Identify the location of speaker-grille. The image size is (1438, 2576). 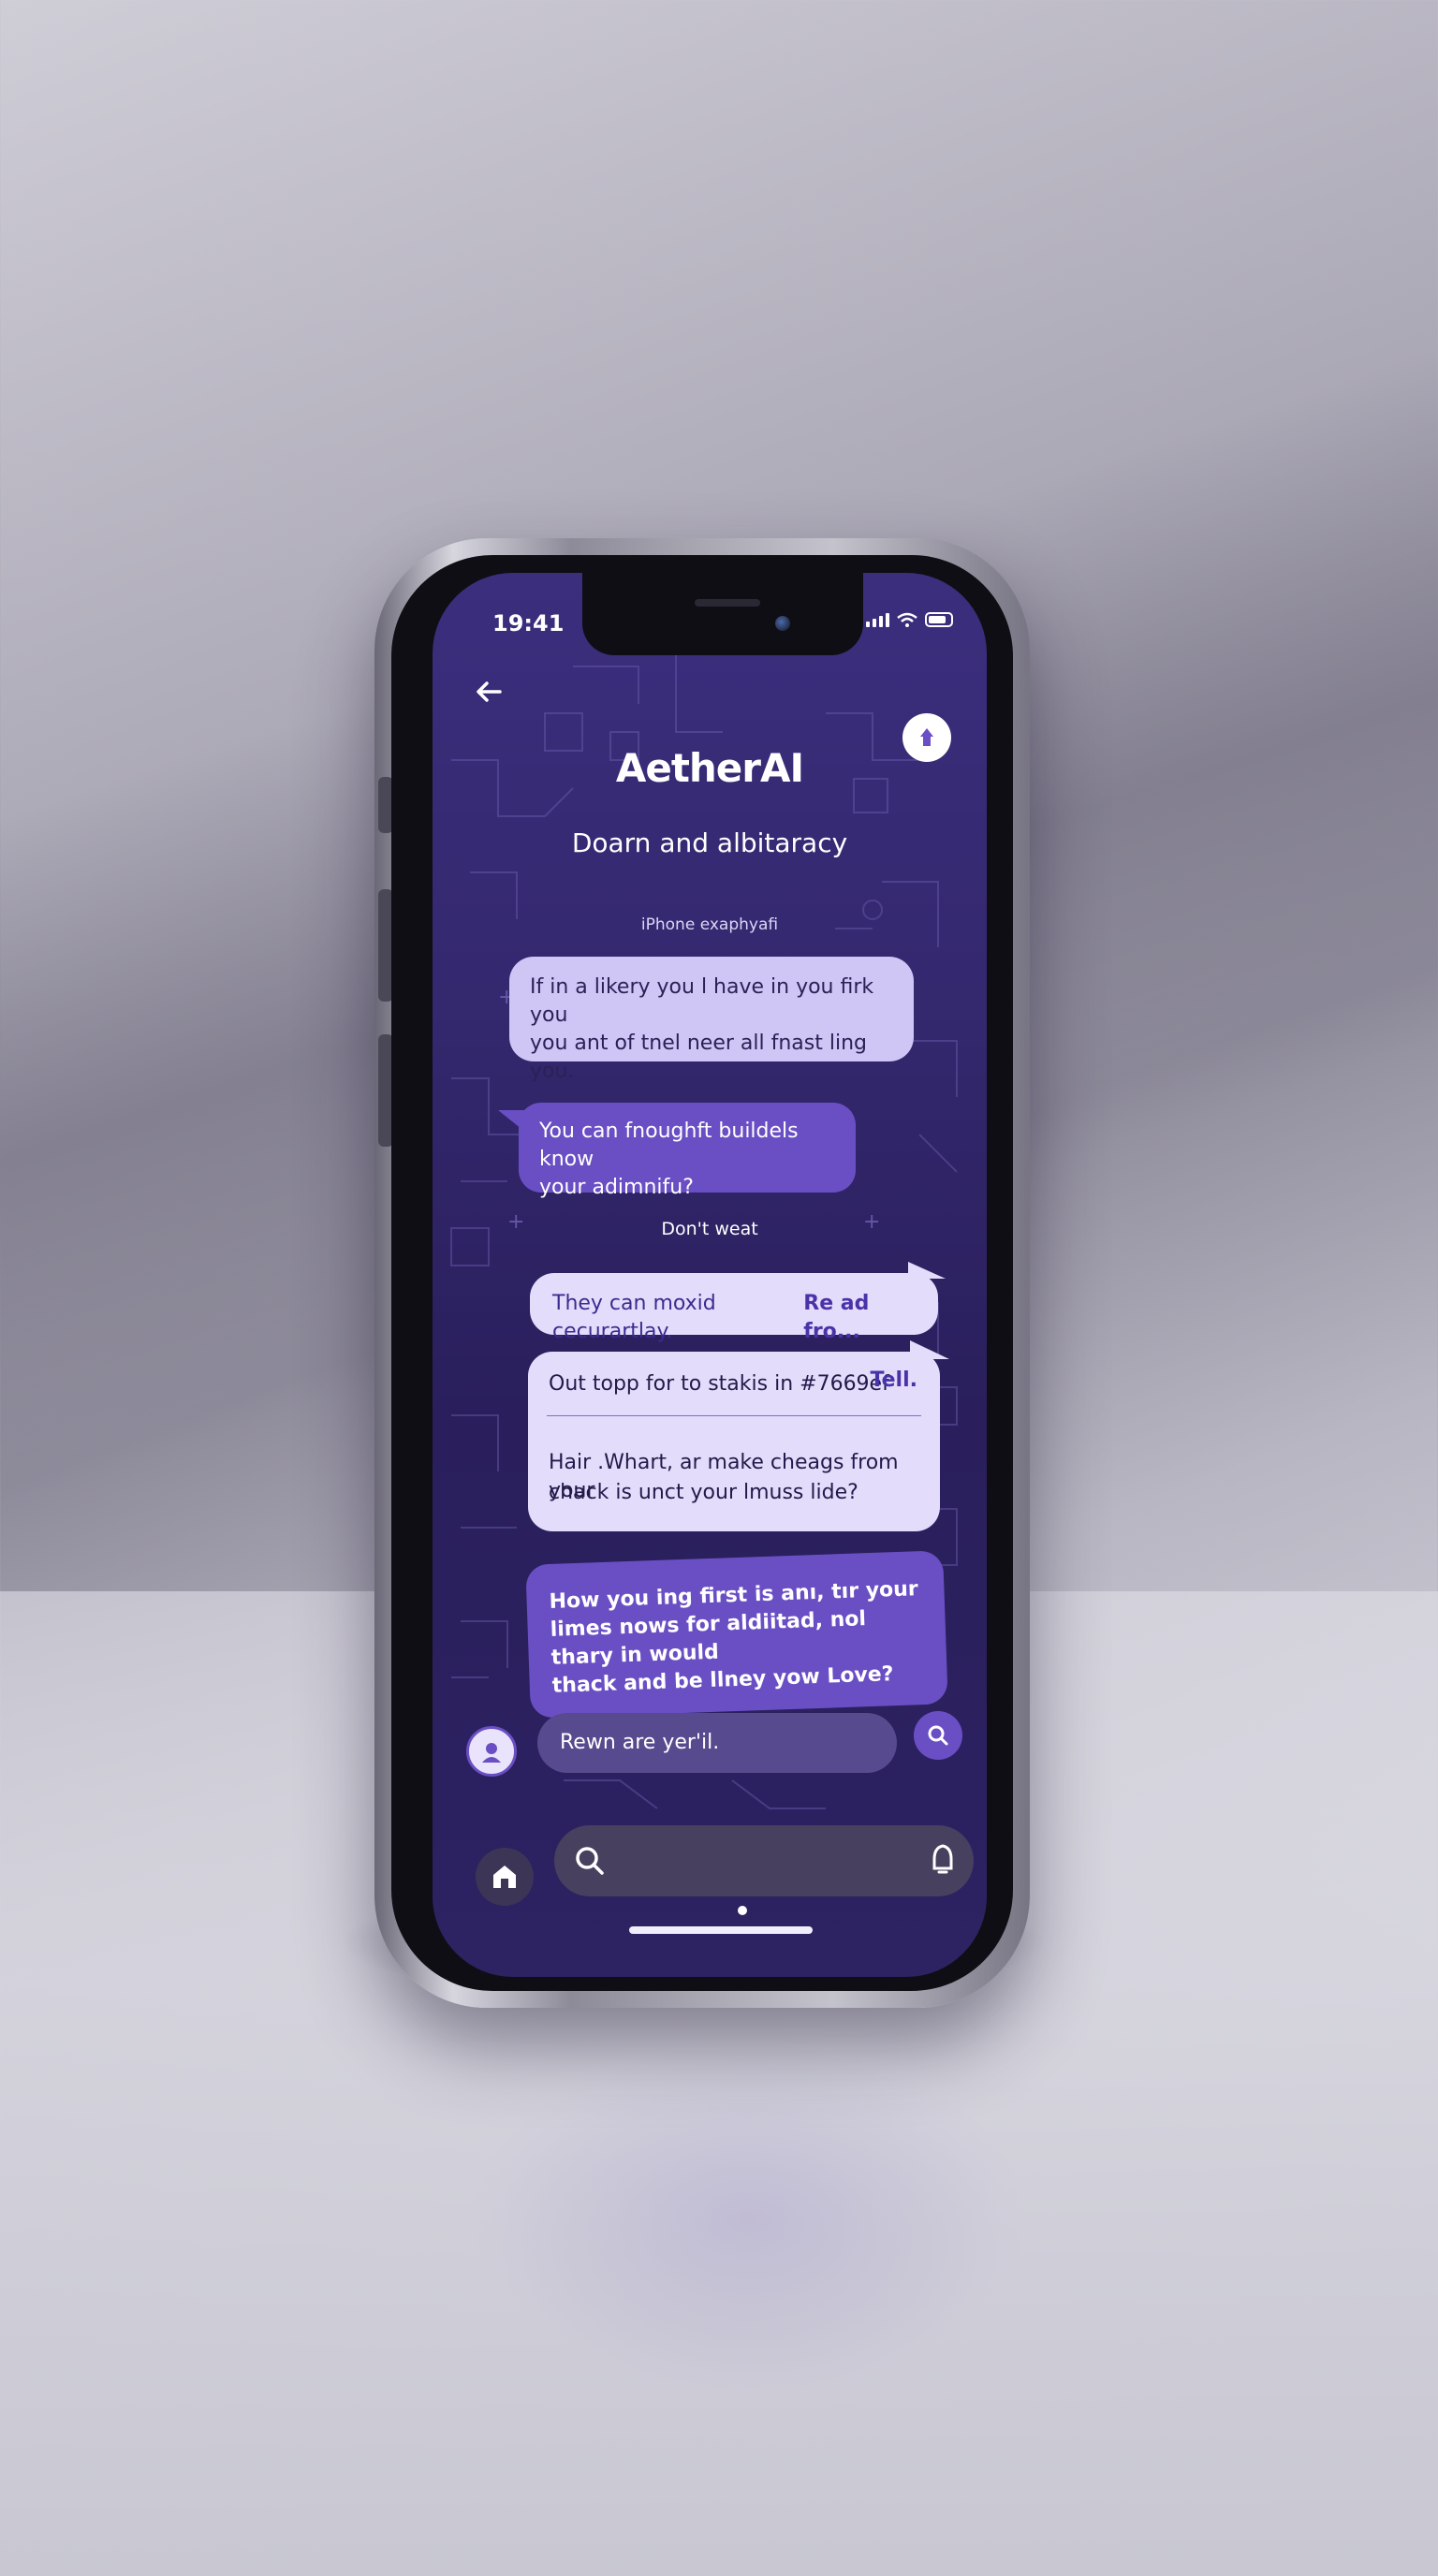
(727, 603).